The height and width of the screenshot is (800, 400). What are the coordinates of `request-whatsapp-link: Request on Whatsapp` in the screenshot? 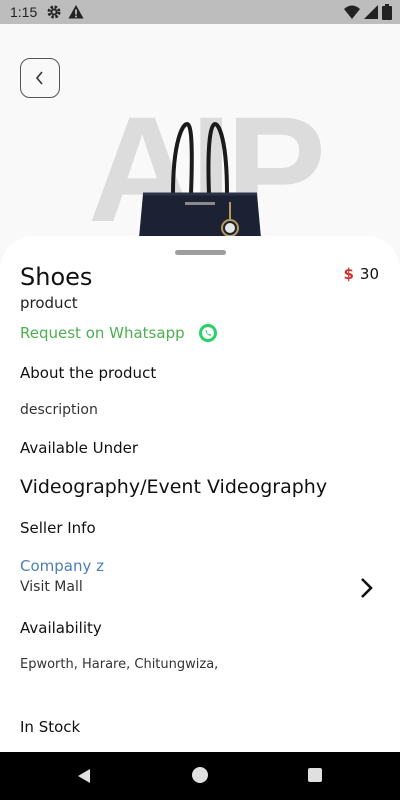 It's located at (102, 333).